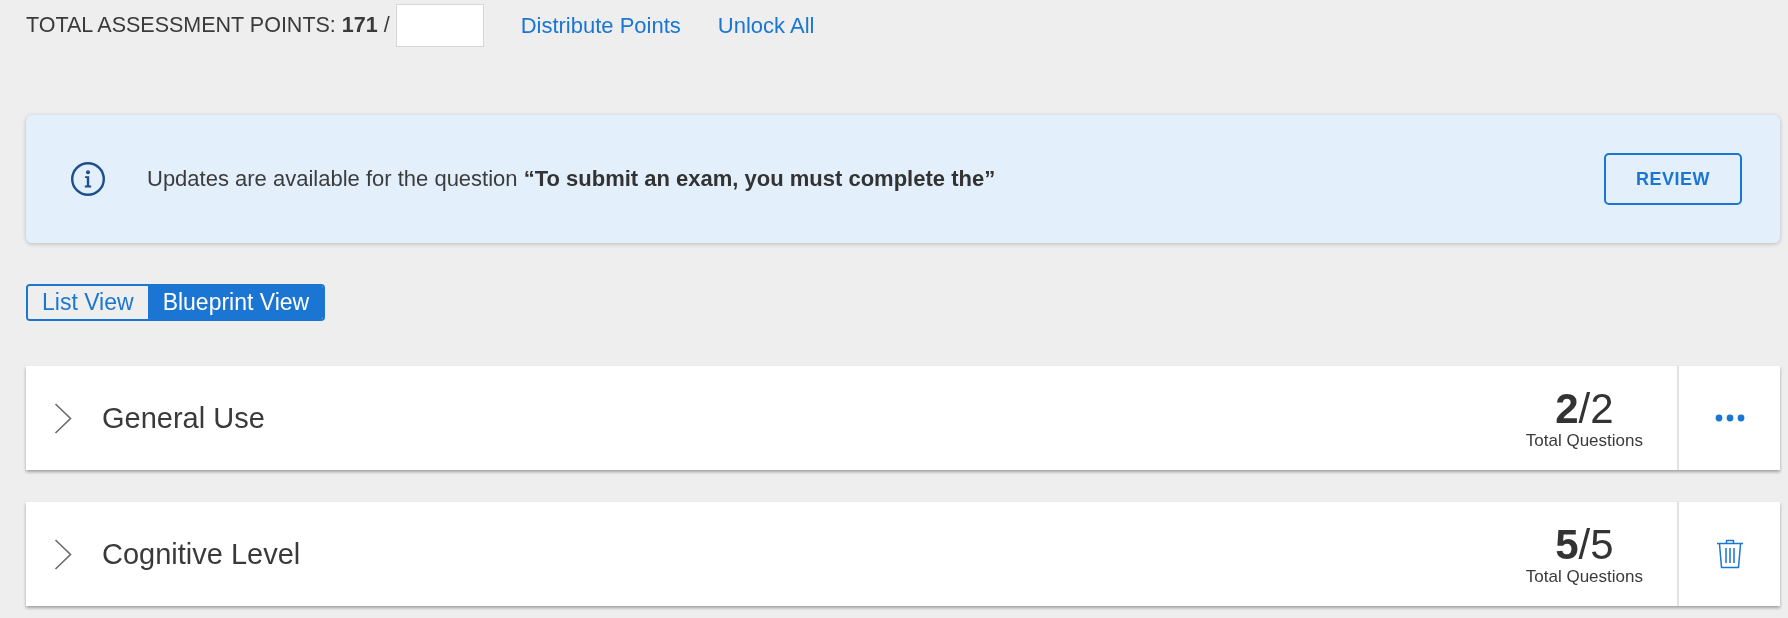  I want to click on more-icon, so click(1729, 418).